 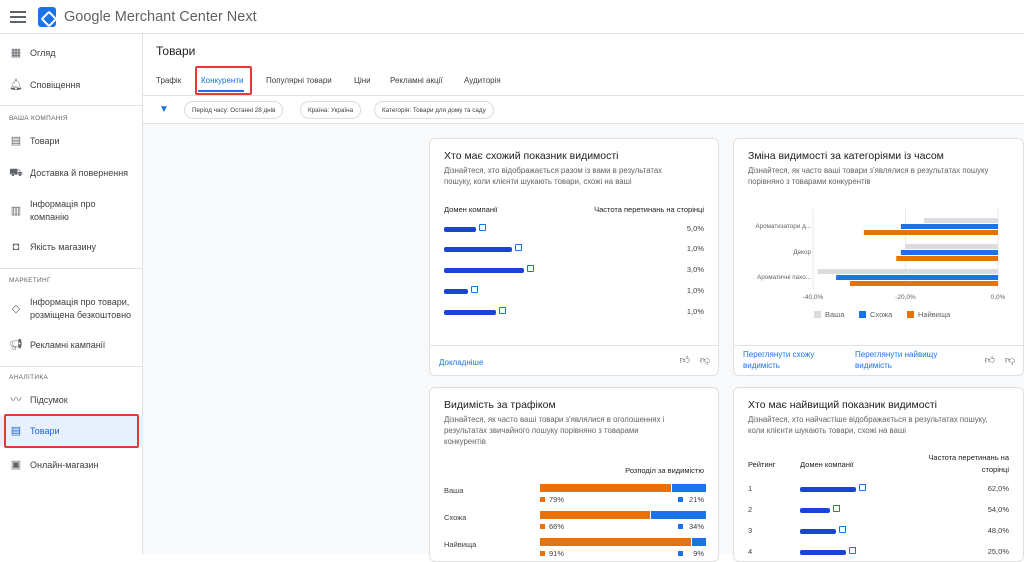 I want to click on bell-icon: 🔔︎, so click(x=16, y=84).